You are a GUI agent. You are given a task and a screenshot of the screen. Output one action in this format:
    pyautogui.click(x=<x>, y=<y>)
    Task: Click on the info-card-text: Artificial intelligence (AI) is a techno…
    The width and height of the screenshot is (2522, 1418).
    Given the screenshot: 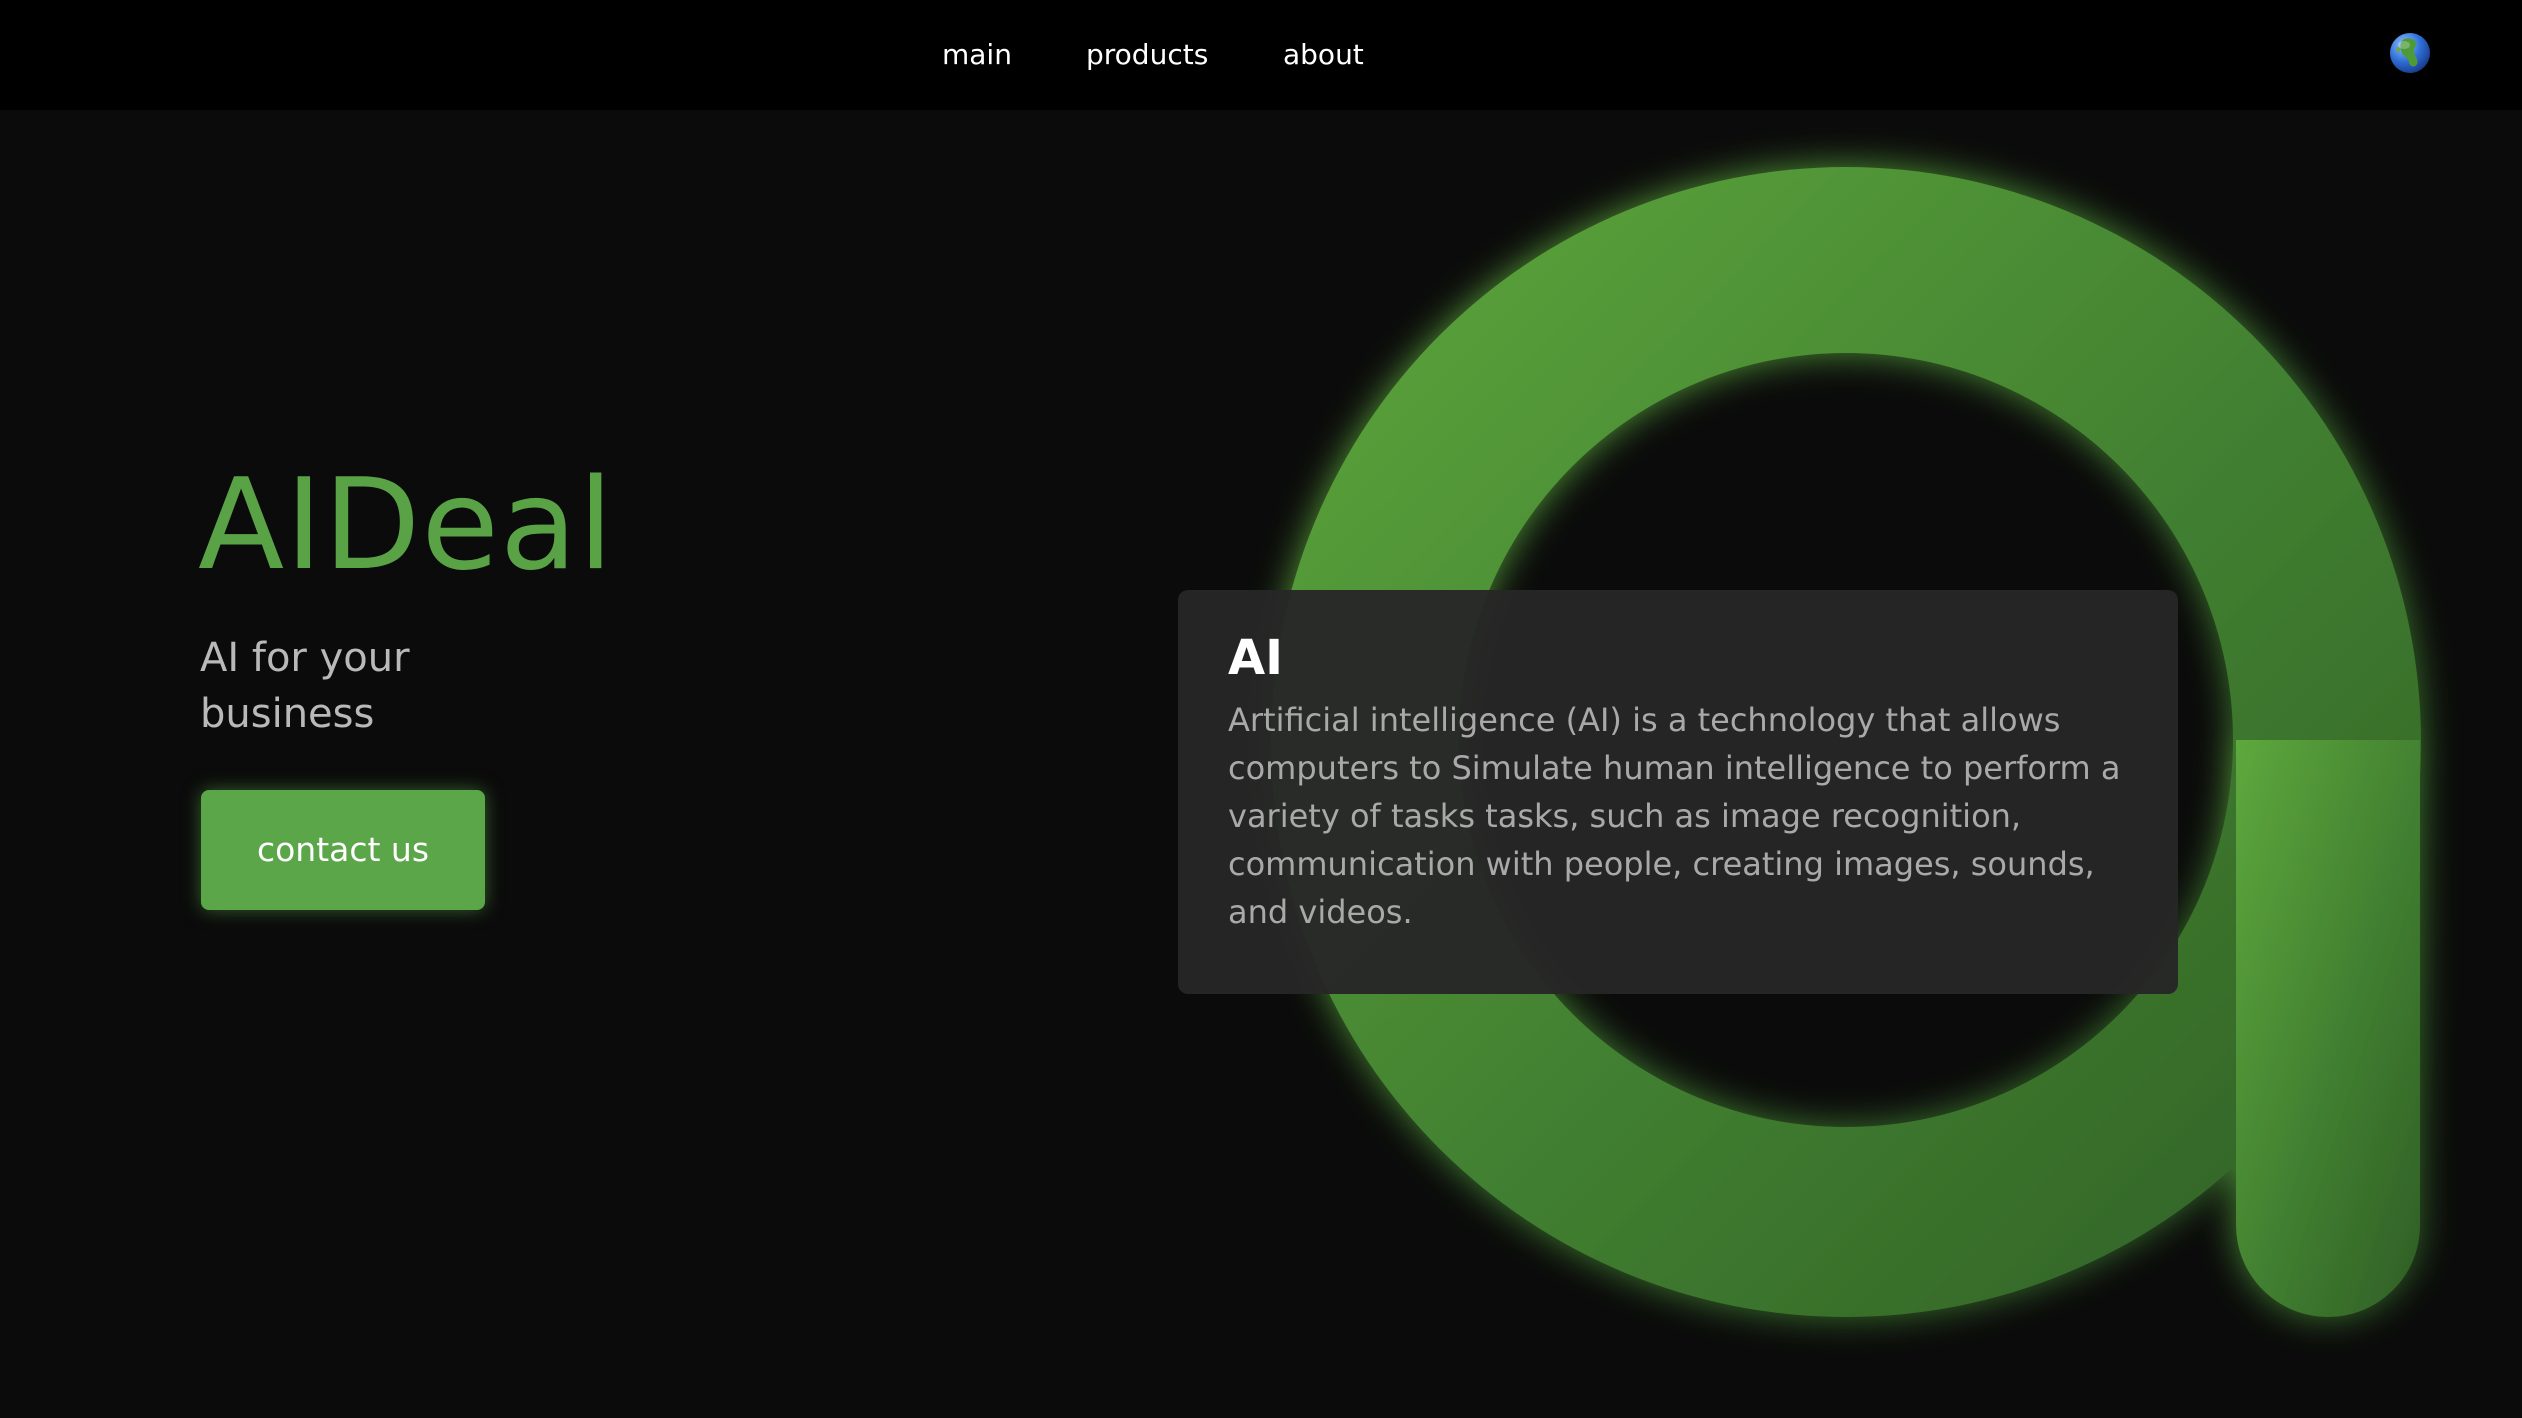 What is the action you would take?
    pyautogui.click(x=1674, y=816)
    